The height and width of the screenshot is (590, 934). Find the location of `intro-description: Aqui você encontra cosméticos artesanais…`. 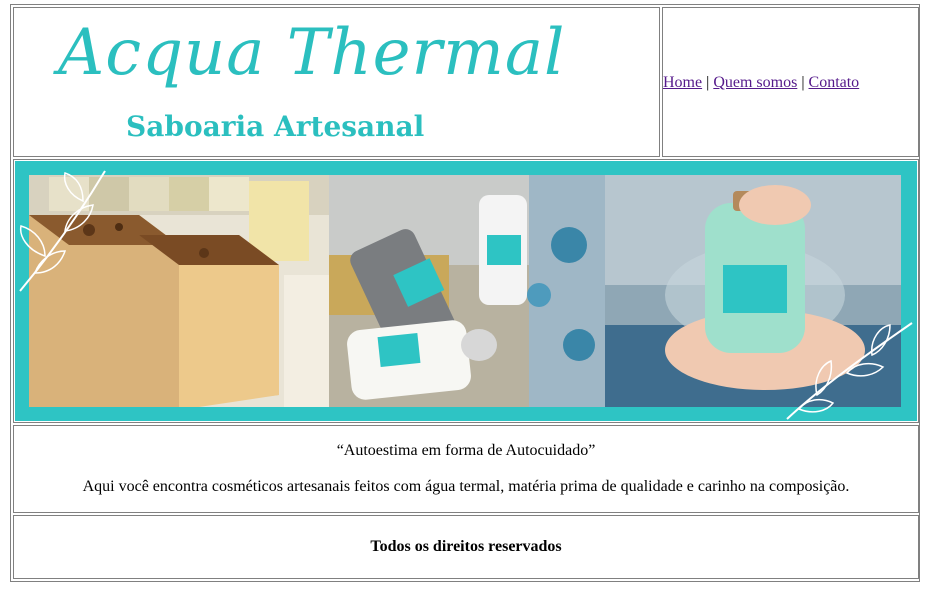

intro-description: Aqui você encontra cosméticos artesanais… is located at coordinates (466, 486).